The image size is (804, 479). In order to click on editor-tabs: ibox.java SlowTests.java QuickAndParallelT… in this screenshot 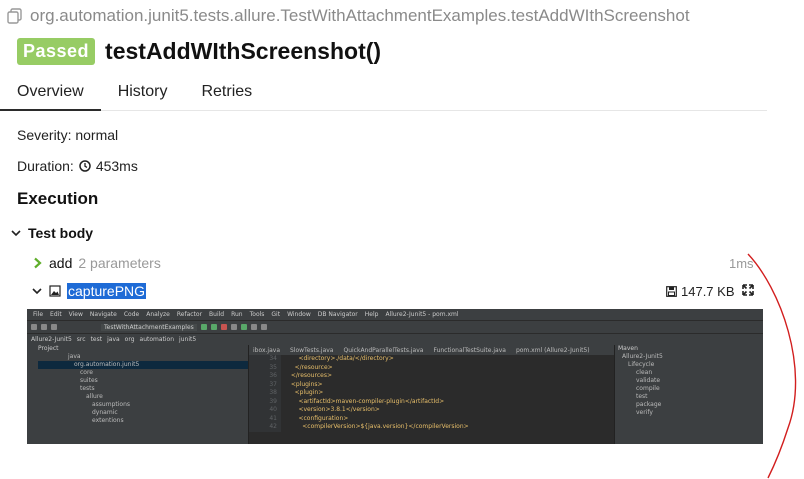, I will do `click(431, 350)`.